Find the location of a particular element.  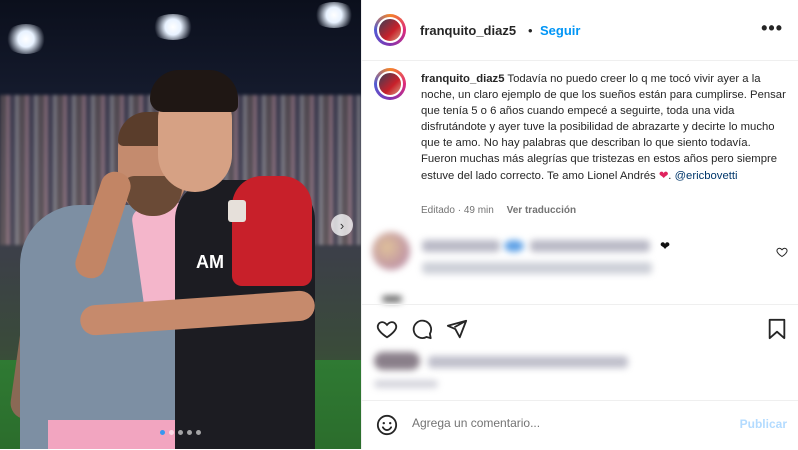

share-button is located at coordinates (457, 329).